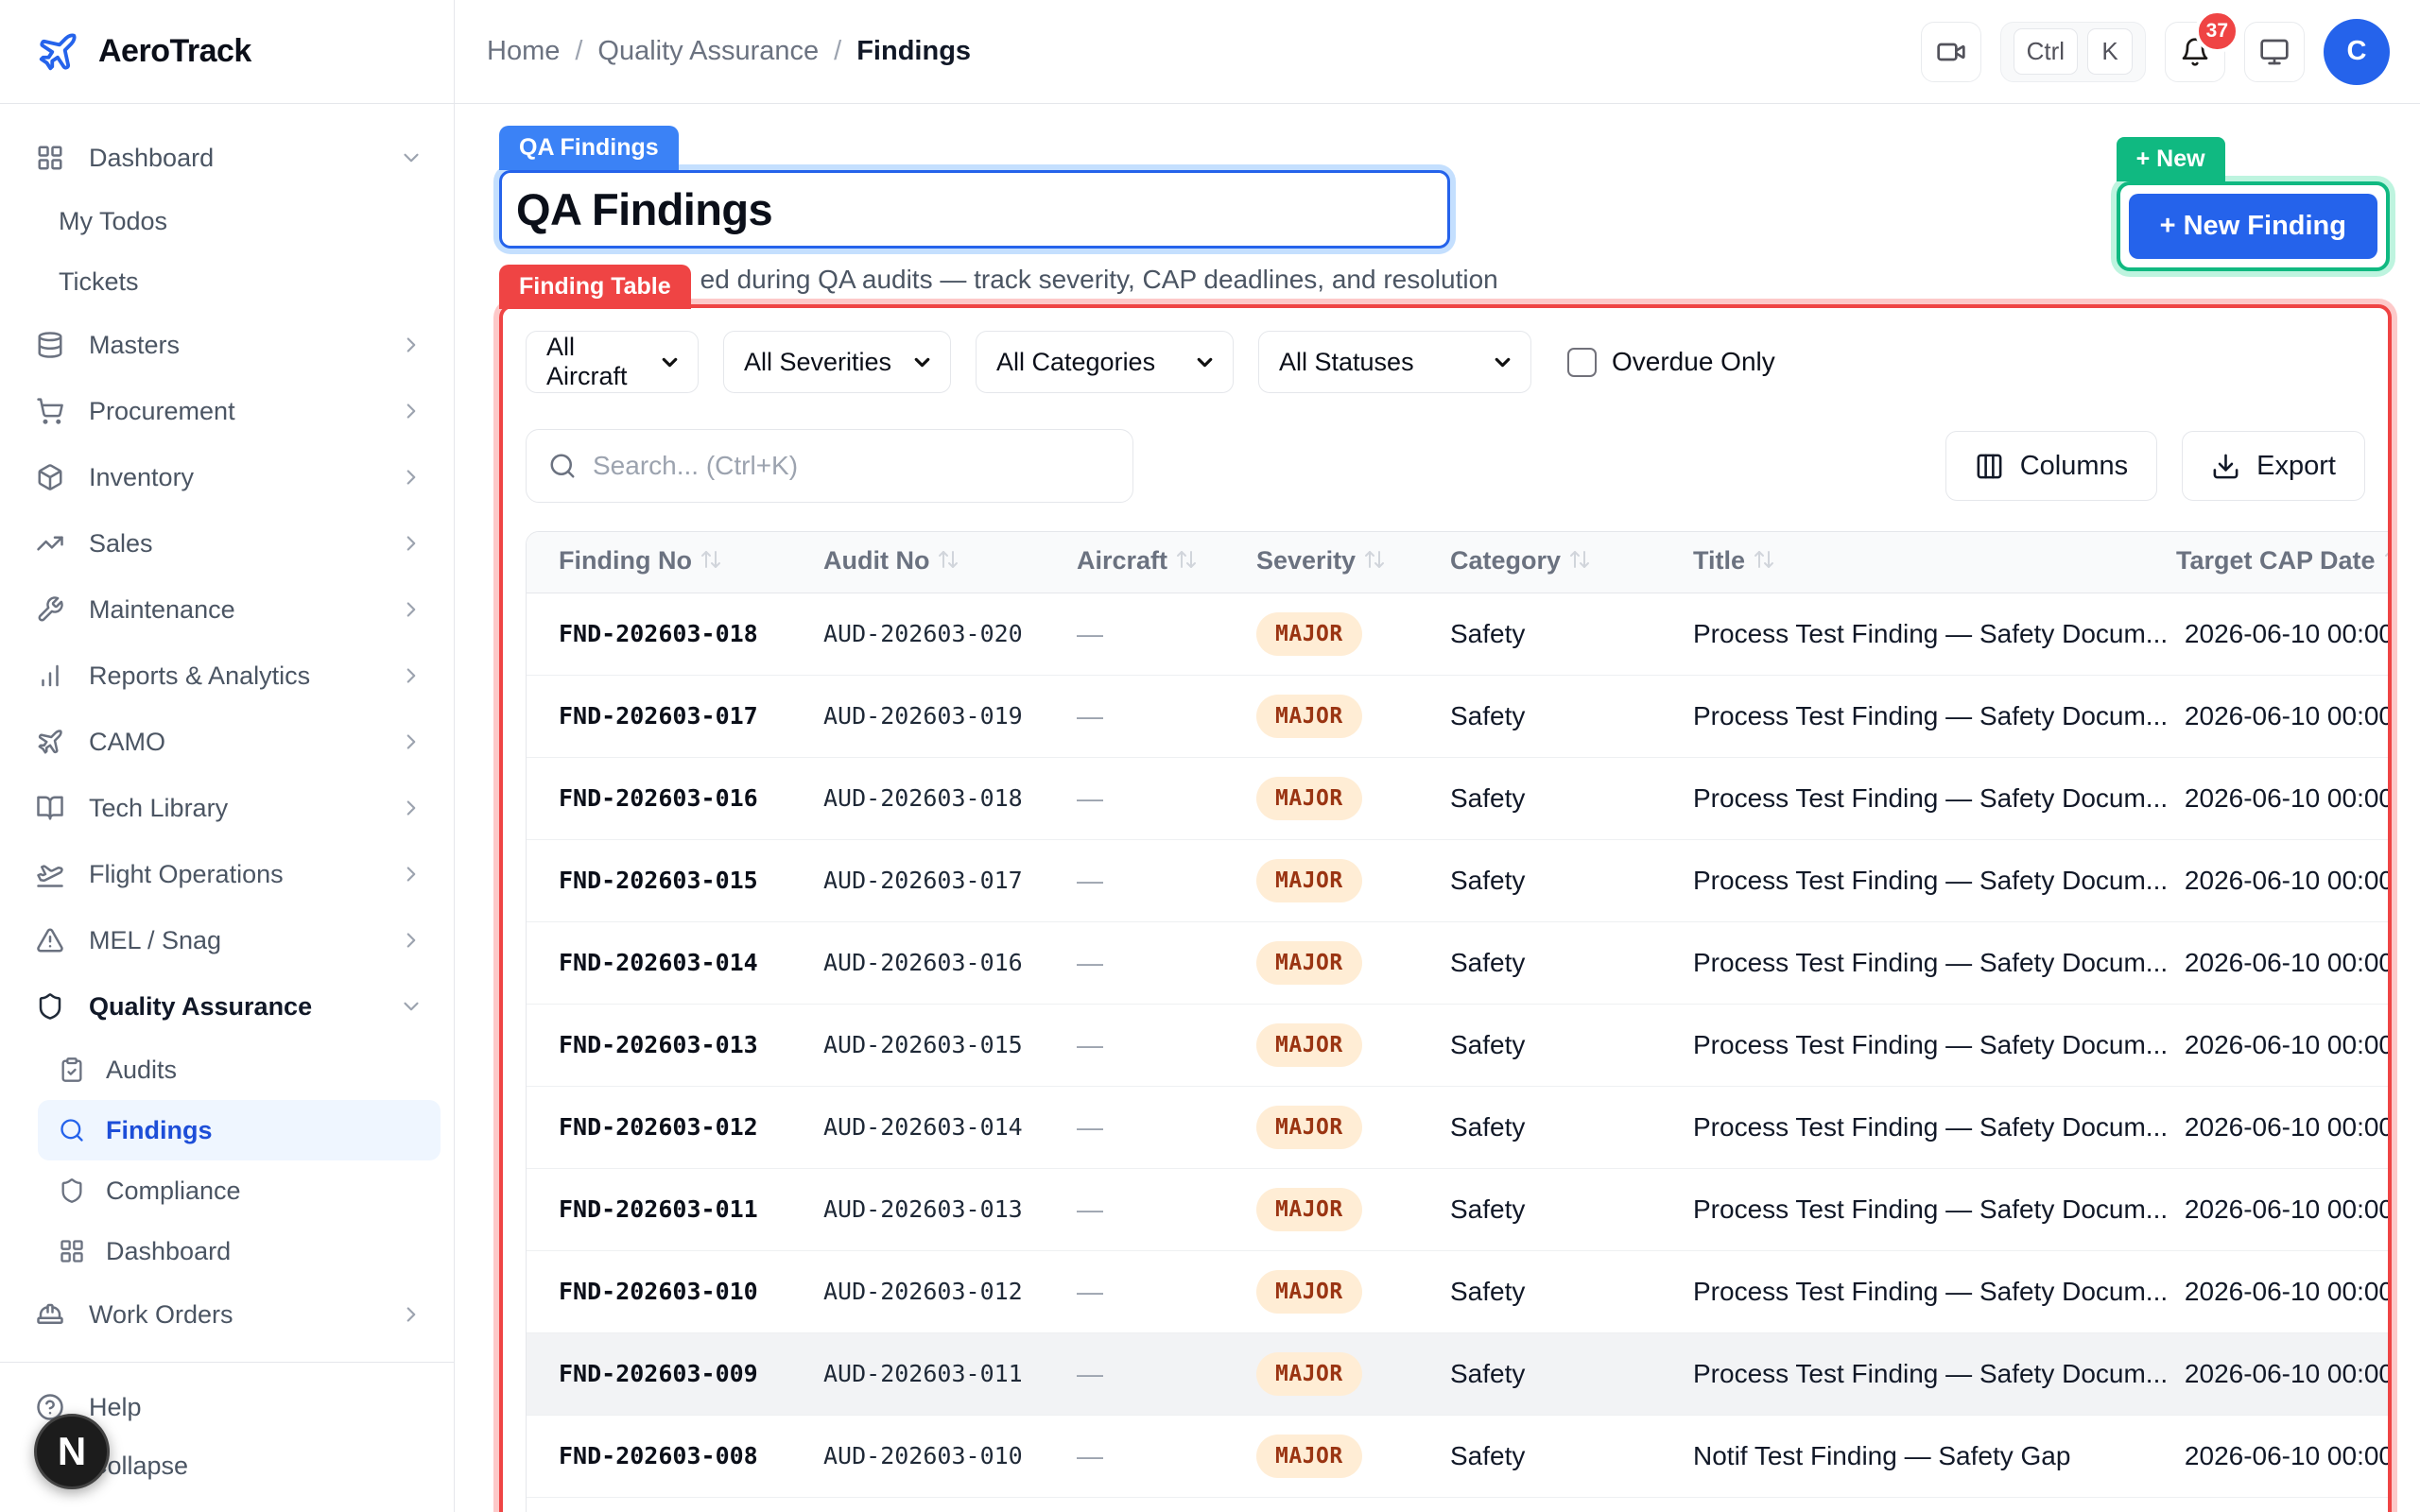  What do you see at coordinates (161, 1314) in the screenshot?
I see `sidebar-item-label: Work Orders` at bounding box center [161, 1314].